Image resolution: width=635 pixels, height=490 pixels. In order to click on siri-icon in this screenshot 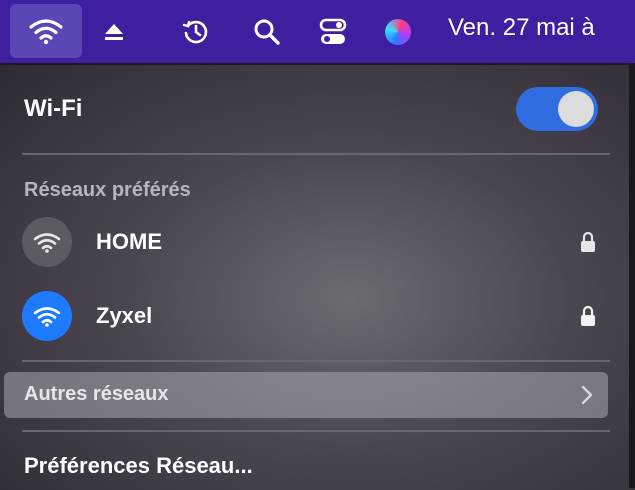, I will do `click(398, 31)`.